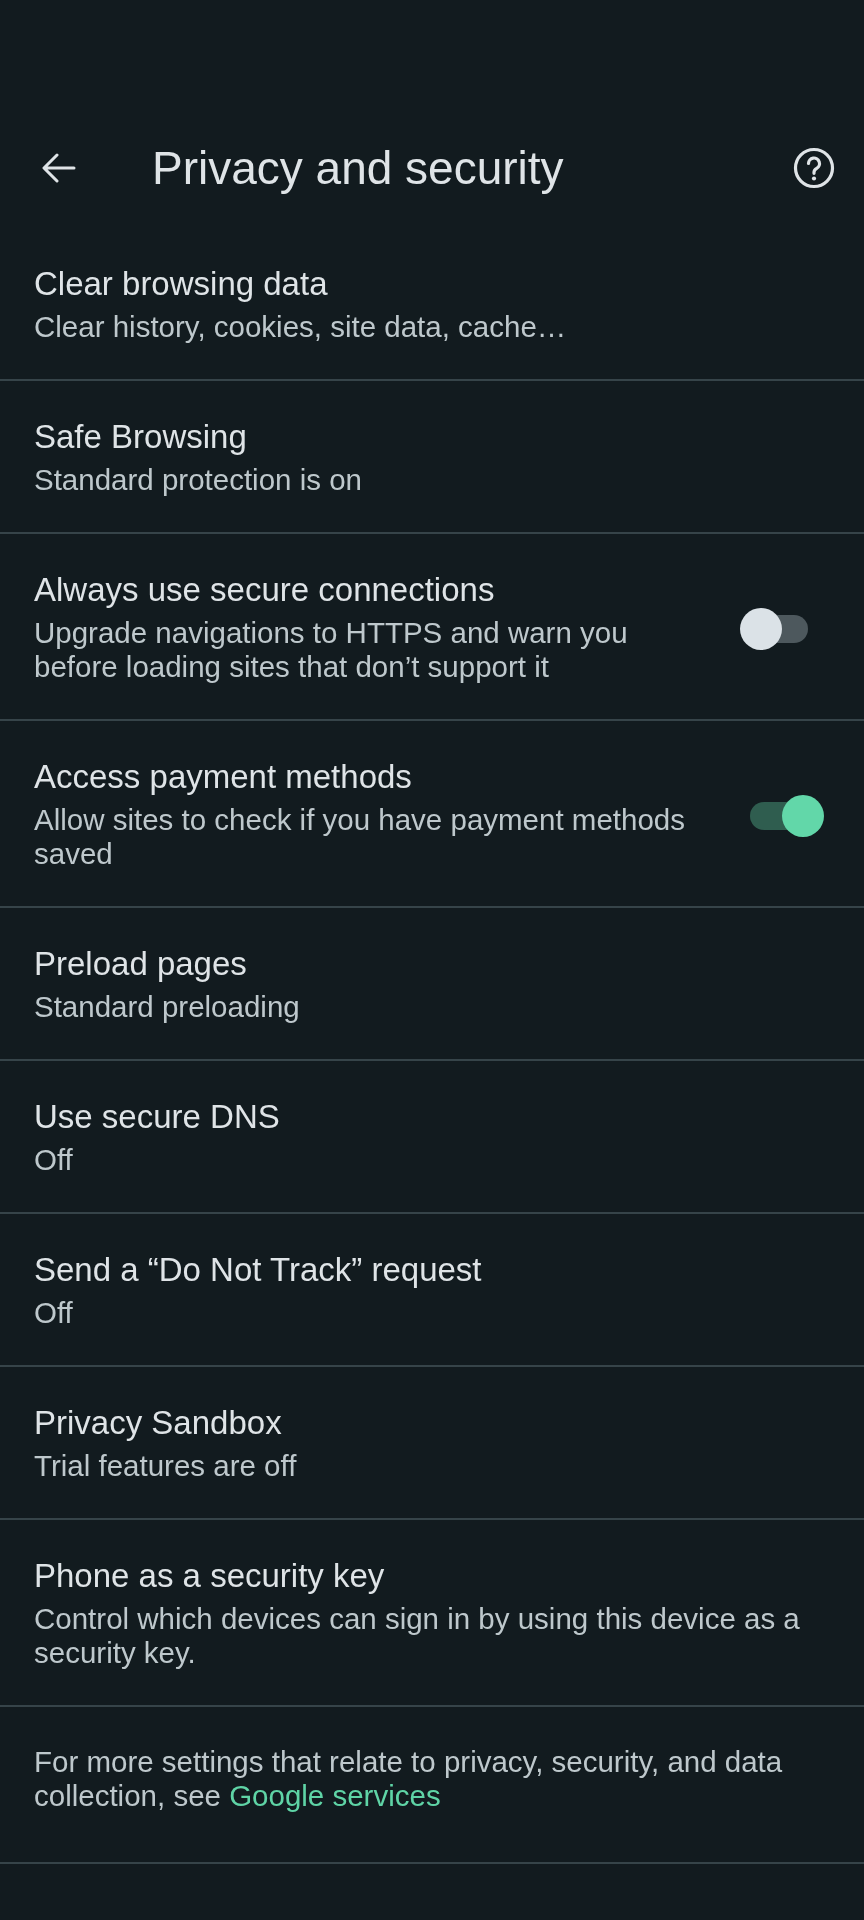 The height and width of the screenshot is (1920, 864). What do you see at coordinates (424, 1423) in the screenshot?
I see `setting-title: Privacy Sandbox` at bounding box center [424, 1423].